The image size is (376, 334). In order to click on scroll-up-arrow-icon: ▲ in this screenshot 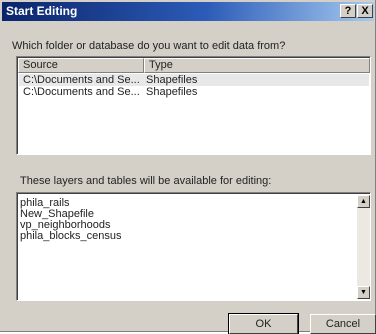, I will do `click(363, 201)`.